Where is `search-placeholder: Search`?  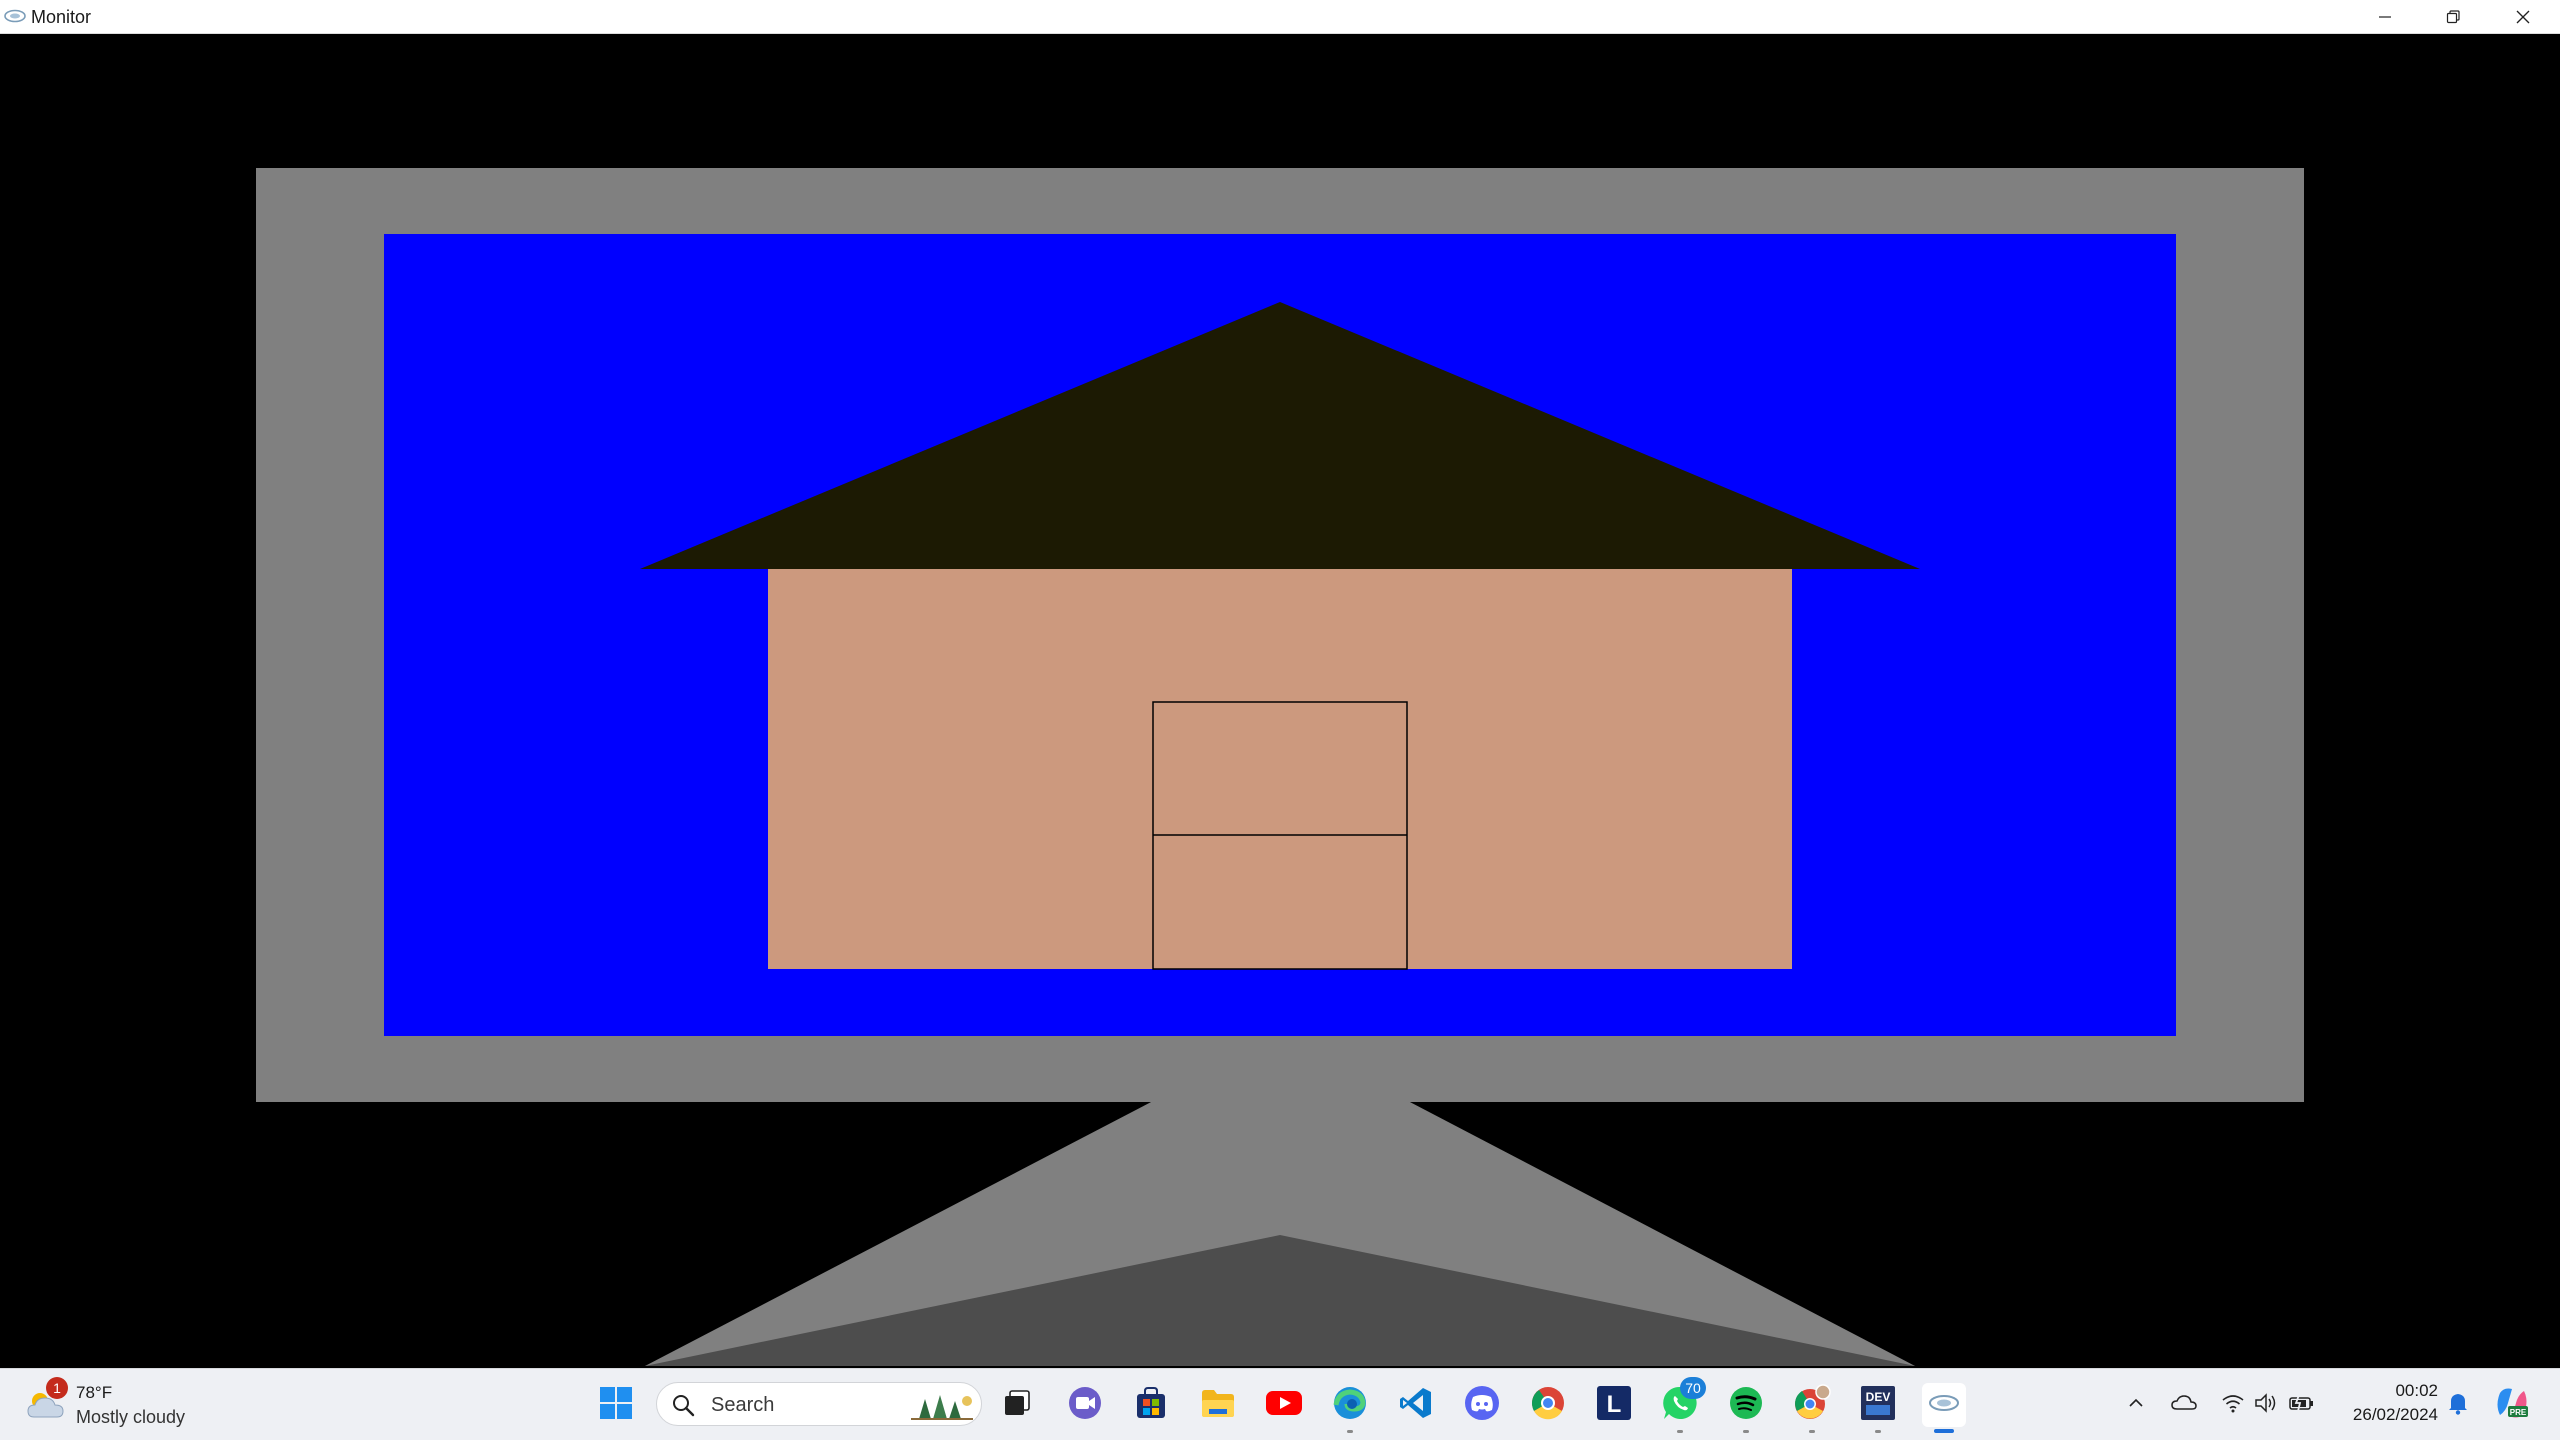 search-placeholder: Search is located at coordinates (743, 1405).